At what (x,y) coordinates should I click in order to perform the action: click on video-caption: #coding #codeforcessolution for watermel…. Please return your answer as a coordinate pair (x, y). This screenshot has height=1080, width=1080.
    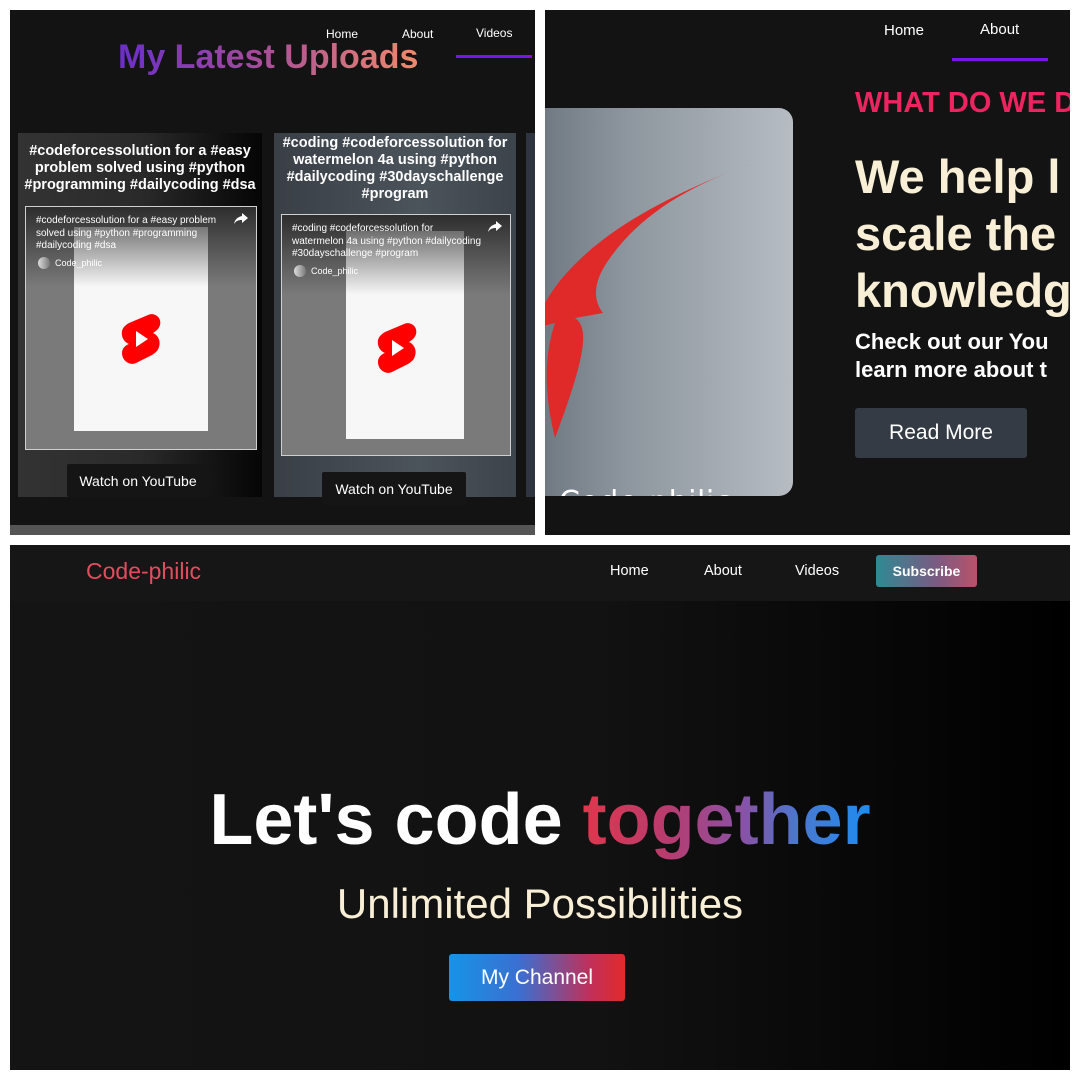
    Looking at the image, I should click on (387, 241).